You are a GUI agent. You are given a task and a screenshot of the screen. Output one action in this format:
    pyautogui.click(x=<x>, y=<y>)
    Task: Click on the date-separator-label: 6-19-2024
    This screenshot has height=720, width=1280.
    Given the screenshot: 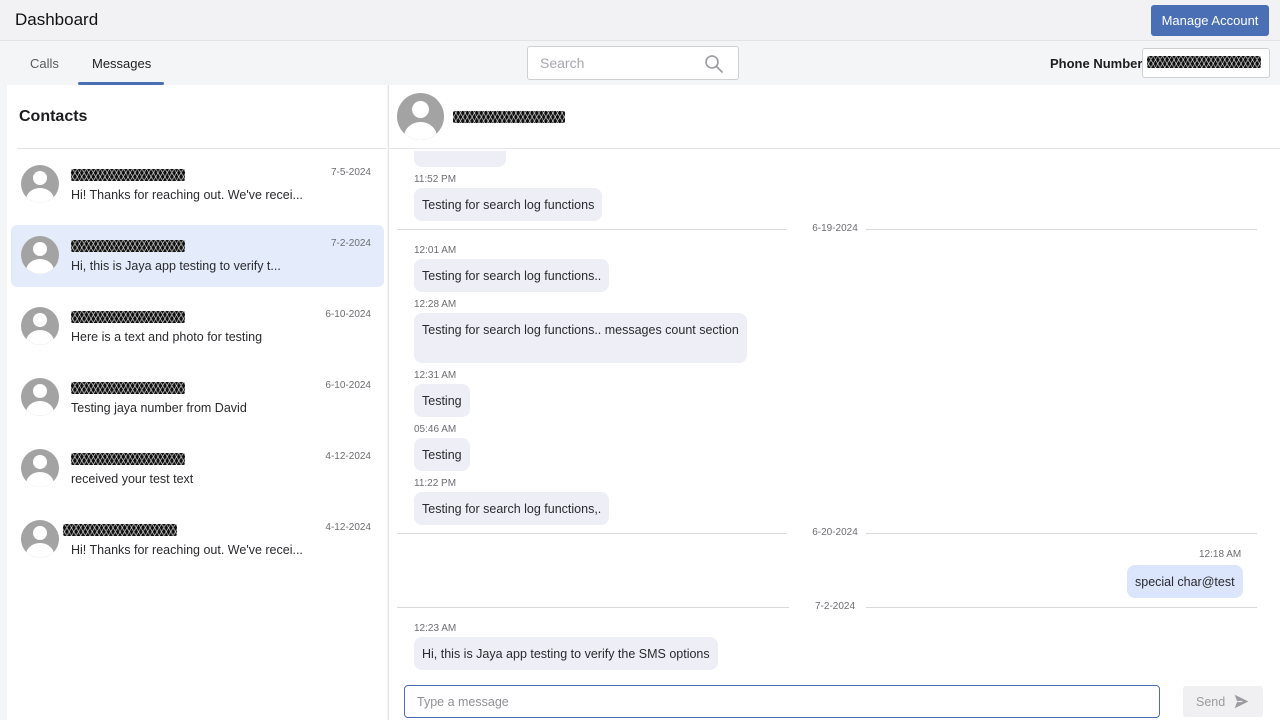 What is the action you would take?
    pyautogui.click(x=835, y=228)
    